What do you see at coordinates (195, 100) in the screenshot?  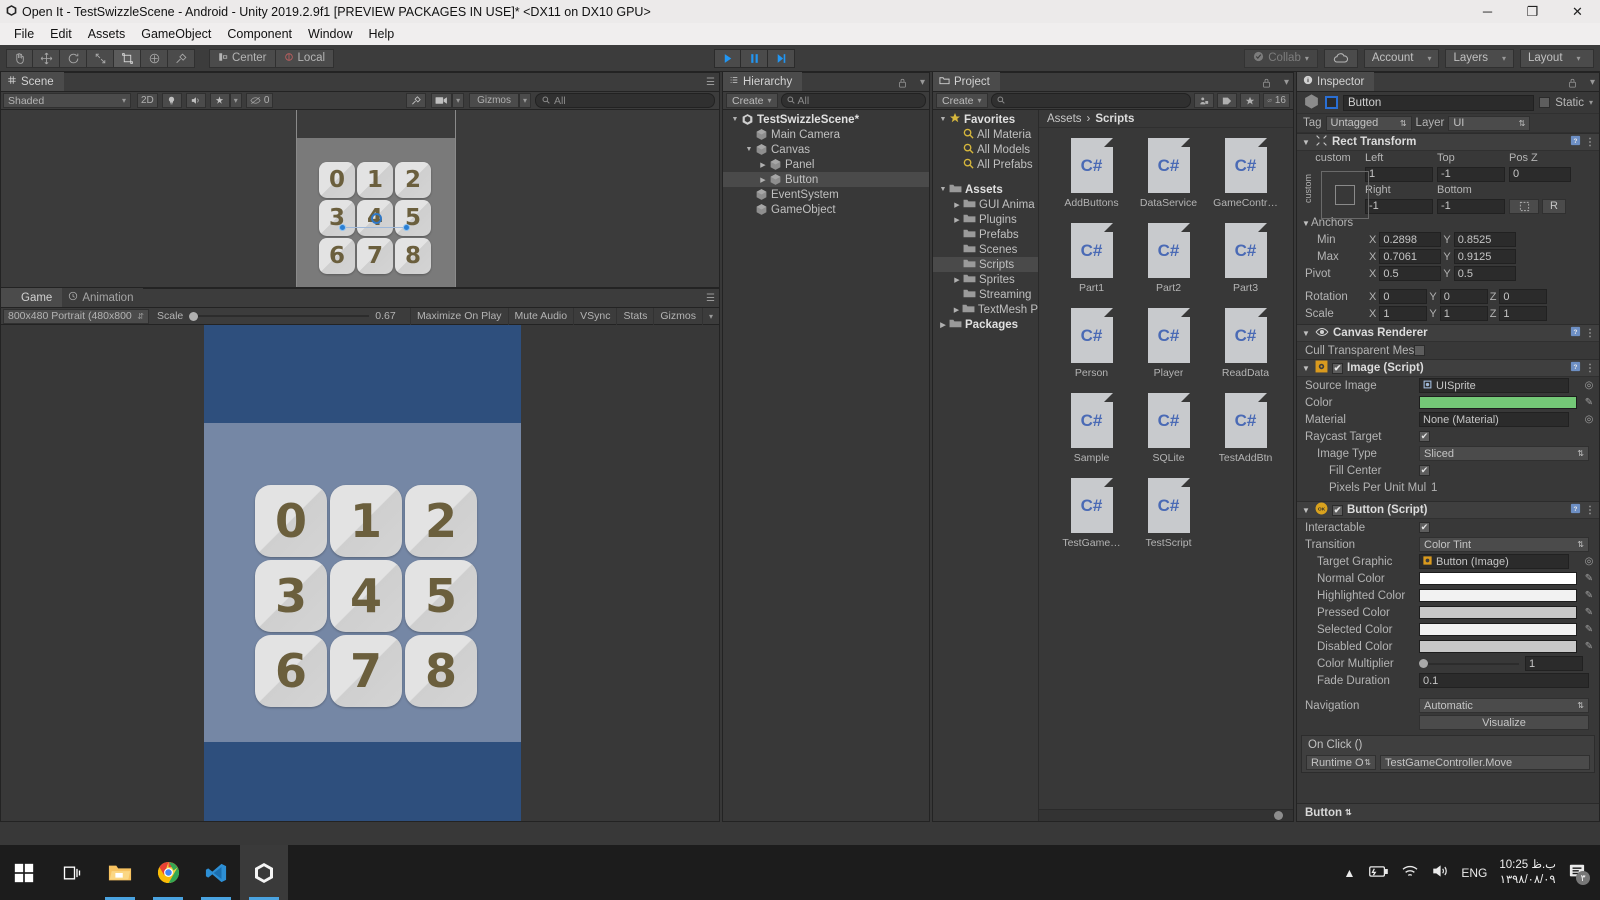 I see `scene-audio-icon` at bounding box center [195, 100].